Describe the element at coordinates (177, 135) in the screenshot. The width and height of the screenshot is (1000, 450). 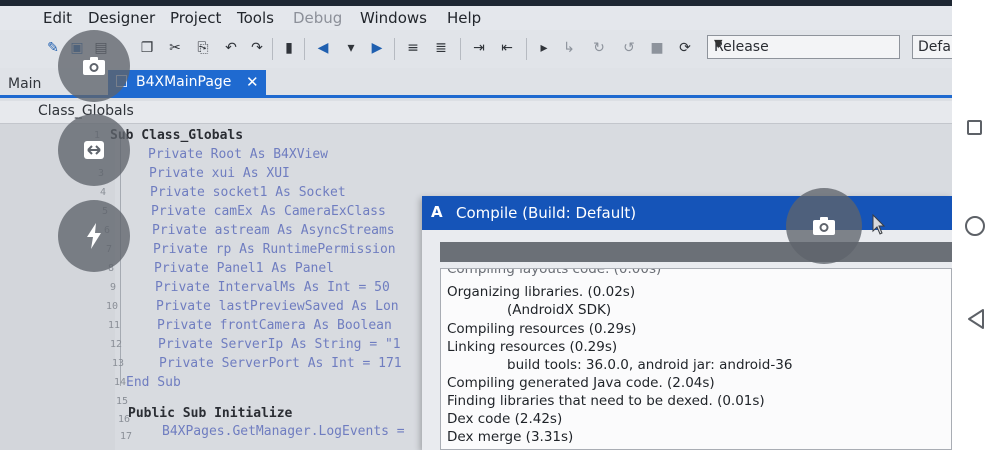
I see `code-line: Sub Class_Globals` at that location.